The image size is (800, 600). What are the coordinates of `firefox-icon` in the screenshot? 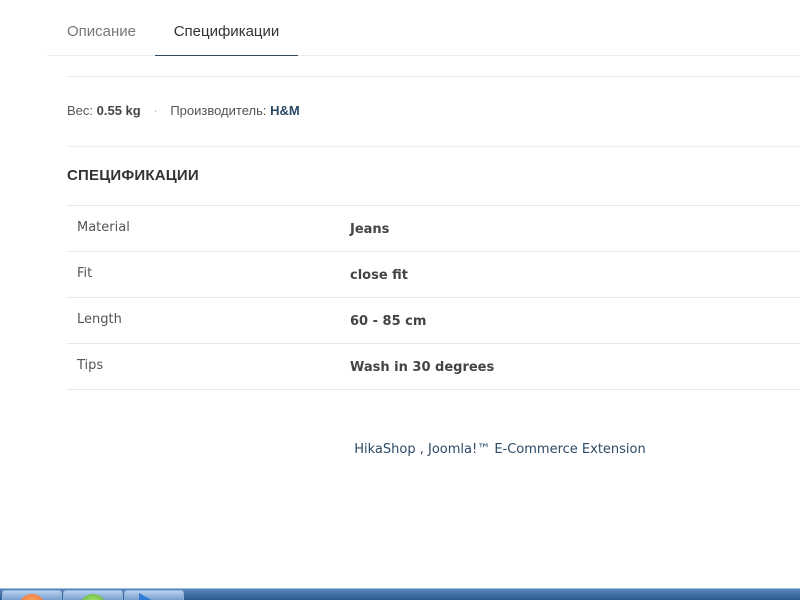 It's located at (32, 597).